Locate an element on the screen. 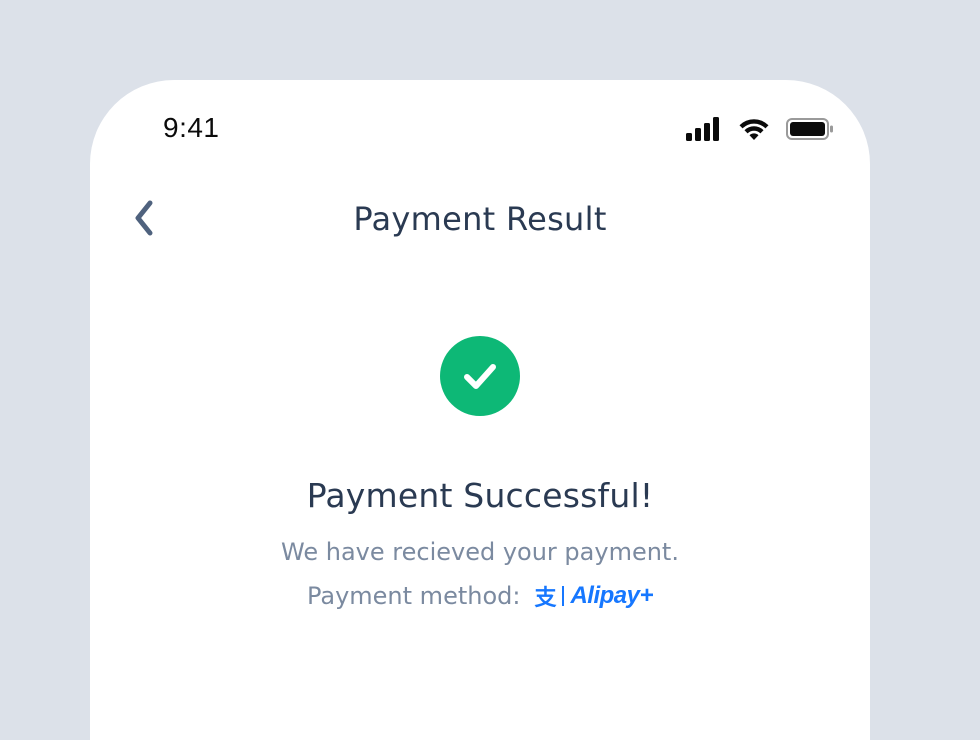 This screenshot has height=740, width=980. wifi-icon is located at coordinates (754, 129).